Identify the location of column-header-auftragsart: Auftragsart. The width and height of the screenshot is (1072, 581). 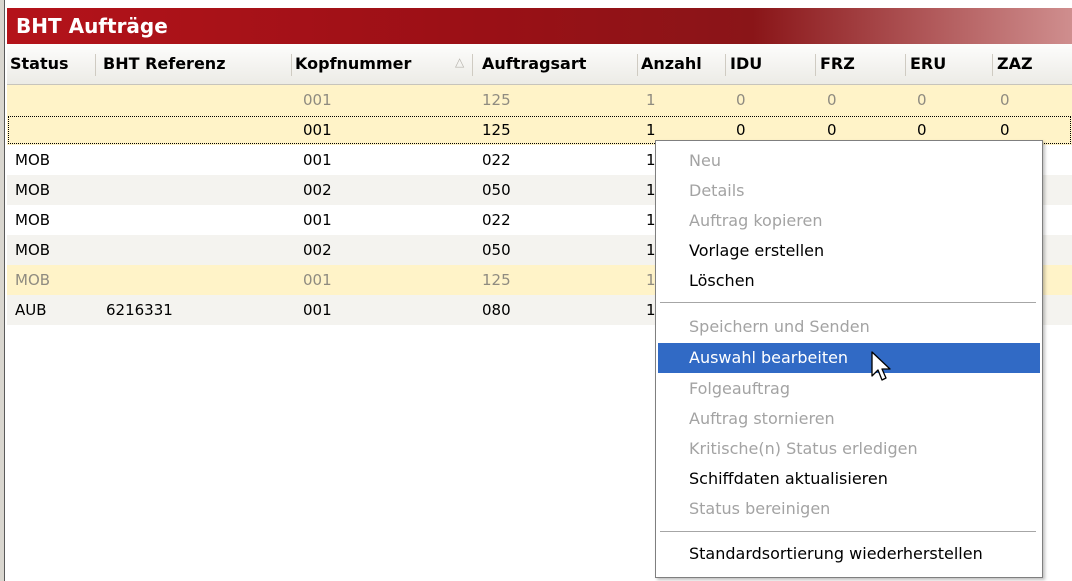
(534, 64).